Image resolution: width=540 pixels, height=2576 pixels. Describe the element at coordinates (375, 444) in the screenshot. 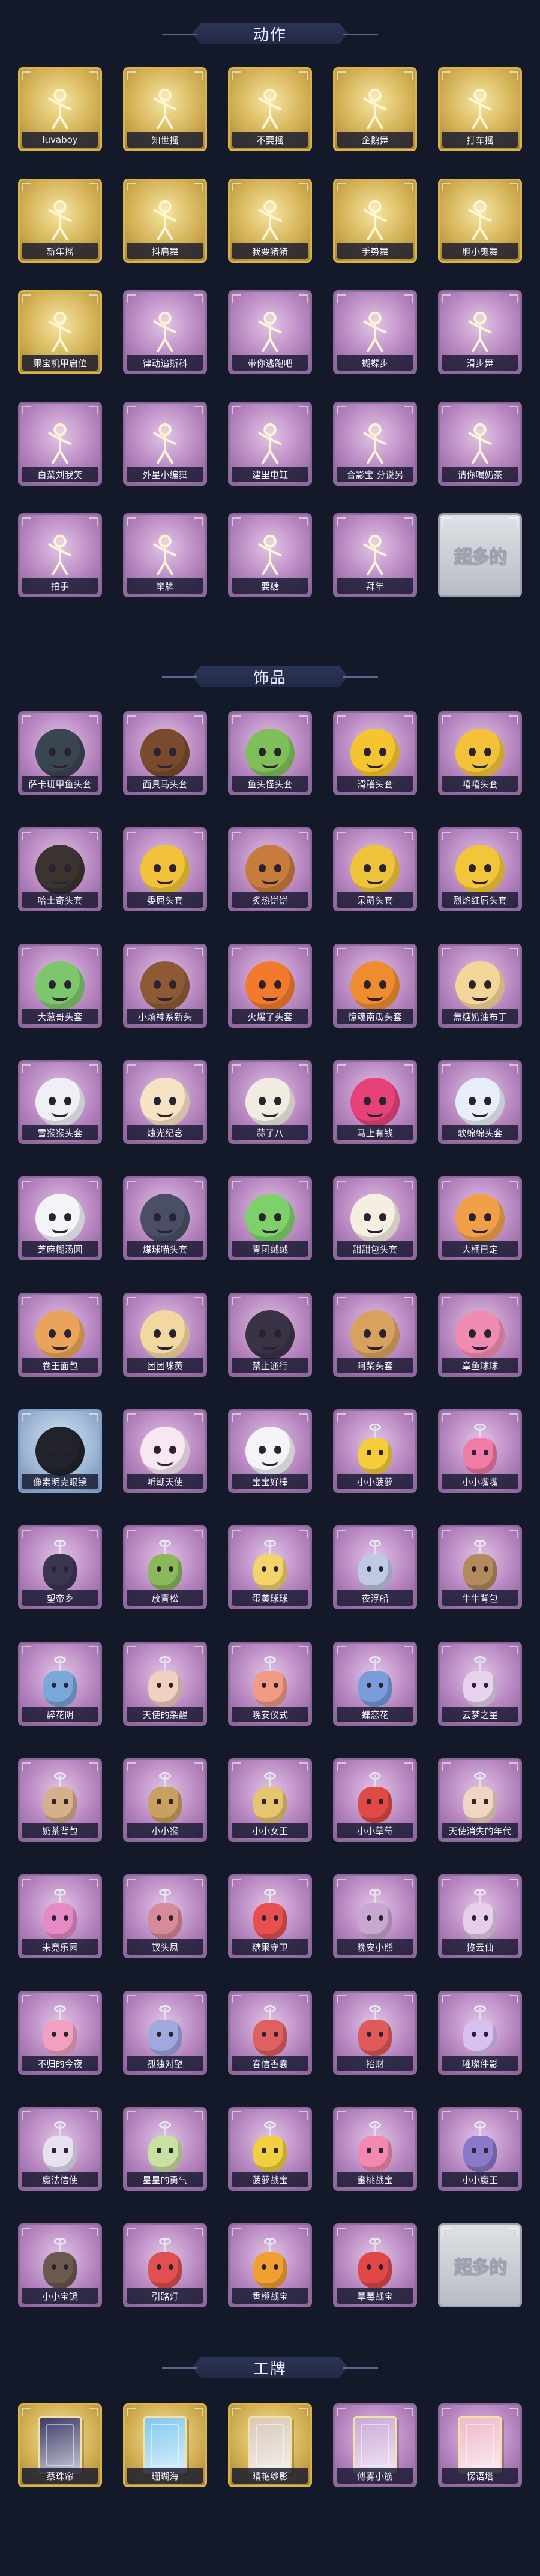

I see `actions-item: 合影宝 分说另` at that location.